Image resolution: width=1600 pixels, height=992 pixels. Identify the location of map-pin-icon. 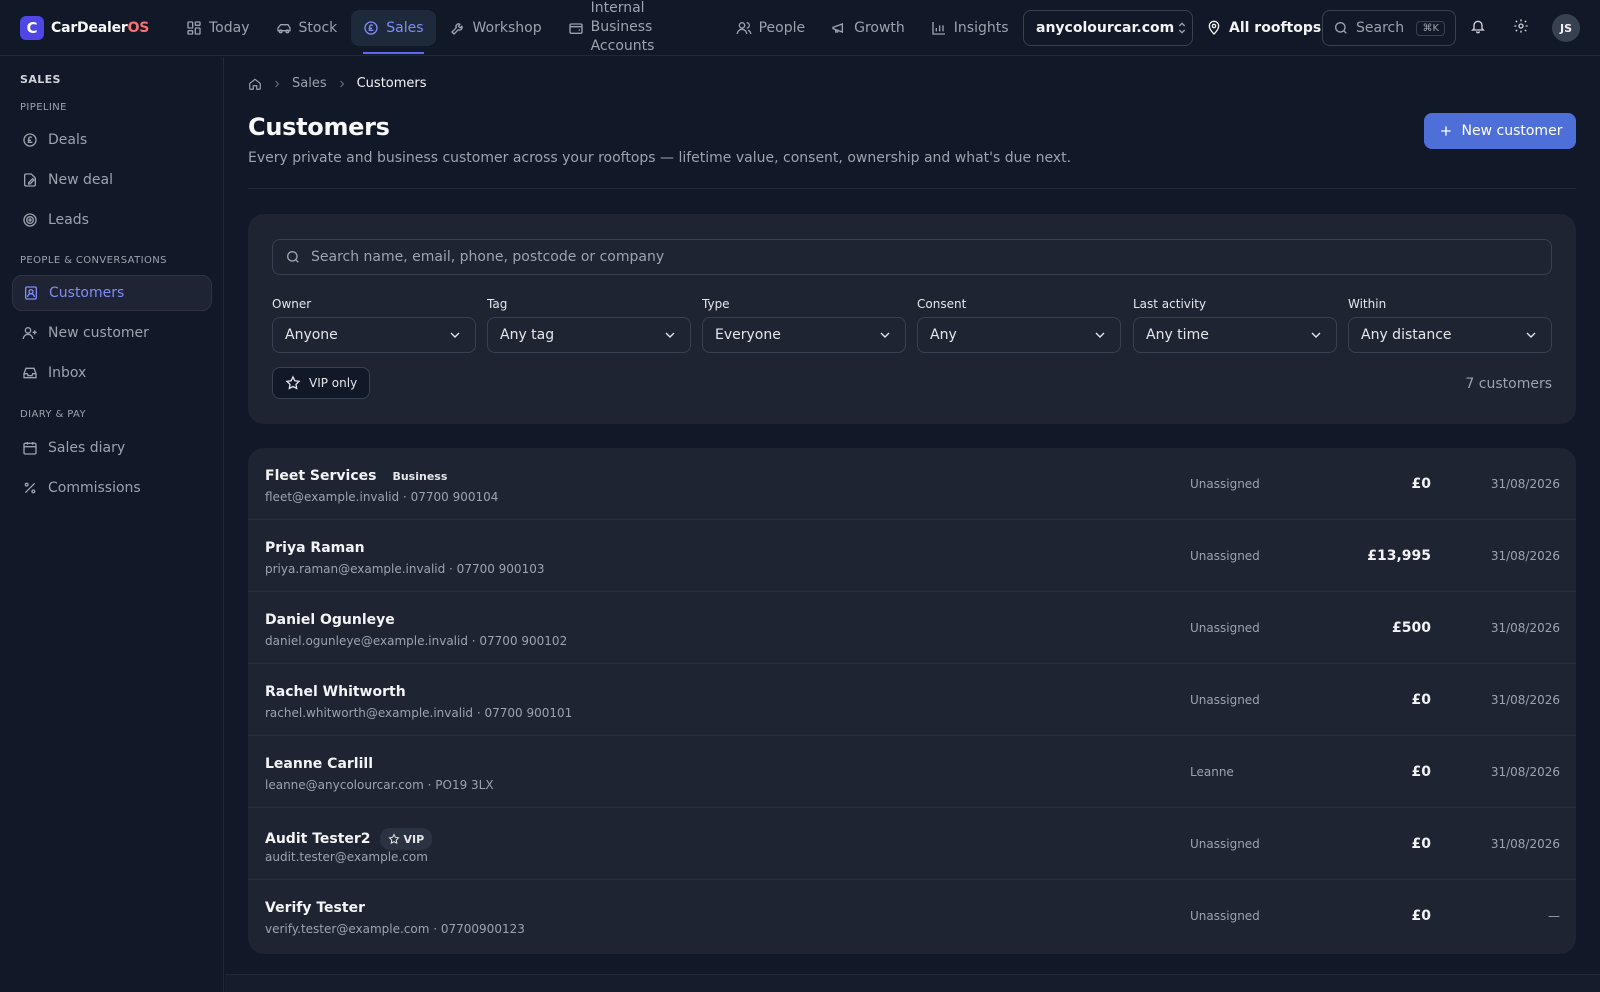
(1214, 28).